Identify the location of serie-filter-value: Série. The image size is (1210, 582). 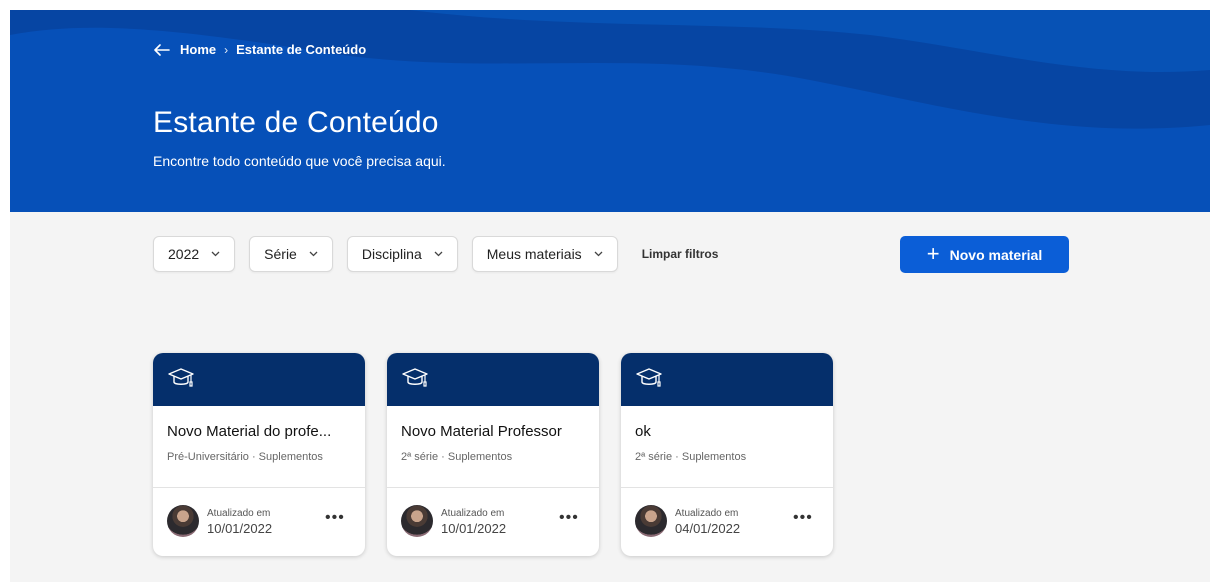
(280, 254).